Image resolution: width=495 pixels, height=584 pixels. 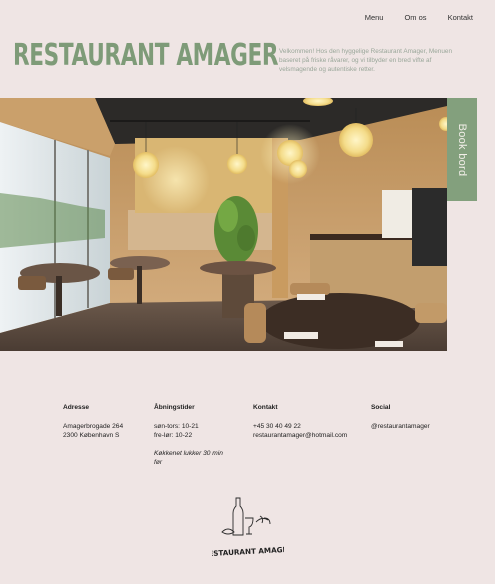 I want to click on top-nav: Menu Om os Kontakt, so click(x=419, y=17).